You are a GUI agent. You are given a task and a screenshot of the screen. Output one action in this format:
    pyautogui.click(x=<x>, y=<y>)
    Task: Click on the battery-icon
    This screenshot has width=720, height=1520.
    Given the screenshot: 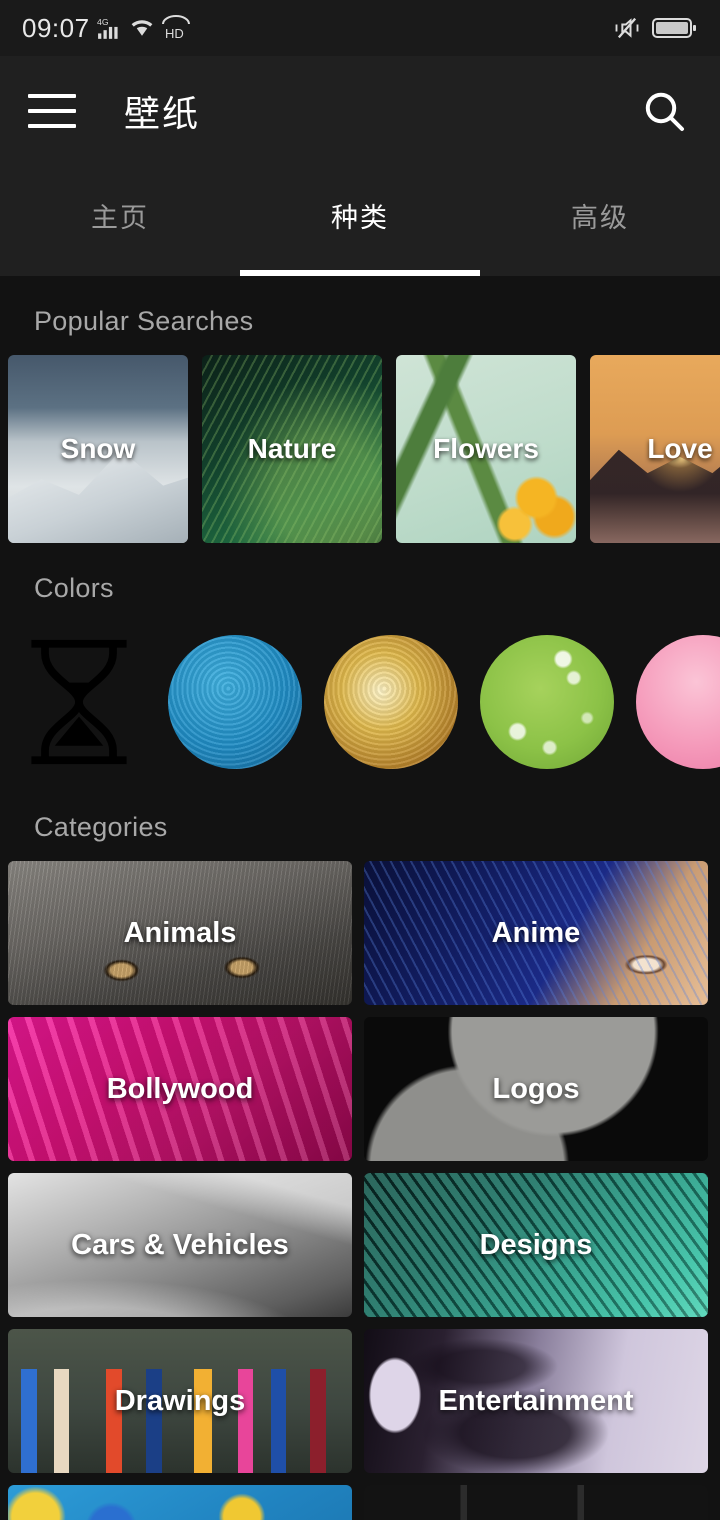 What is the action you would take?
    pyautogui.click(x=675, y=28)
    